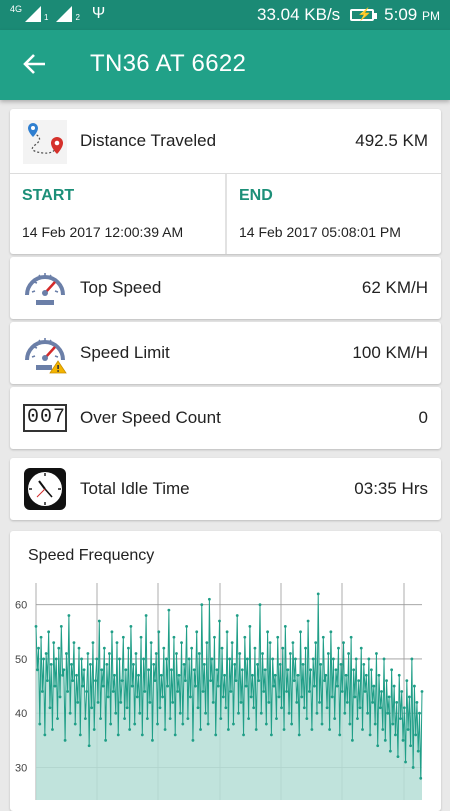 This screenshot has height=811, width=450. What do you see at coordinates (21, 660) in the screenshot?
I see `y-tick-label: 50` at bounding box center [21, 660].